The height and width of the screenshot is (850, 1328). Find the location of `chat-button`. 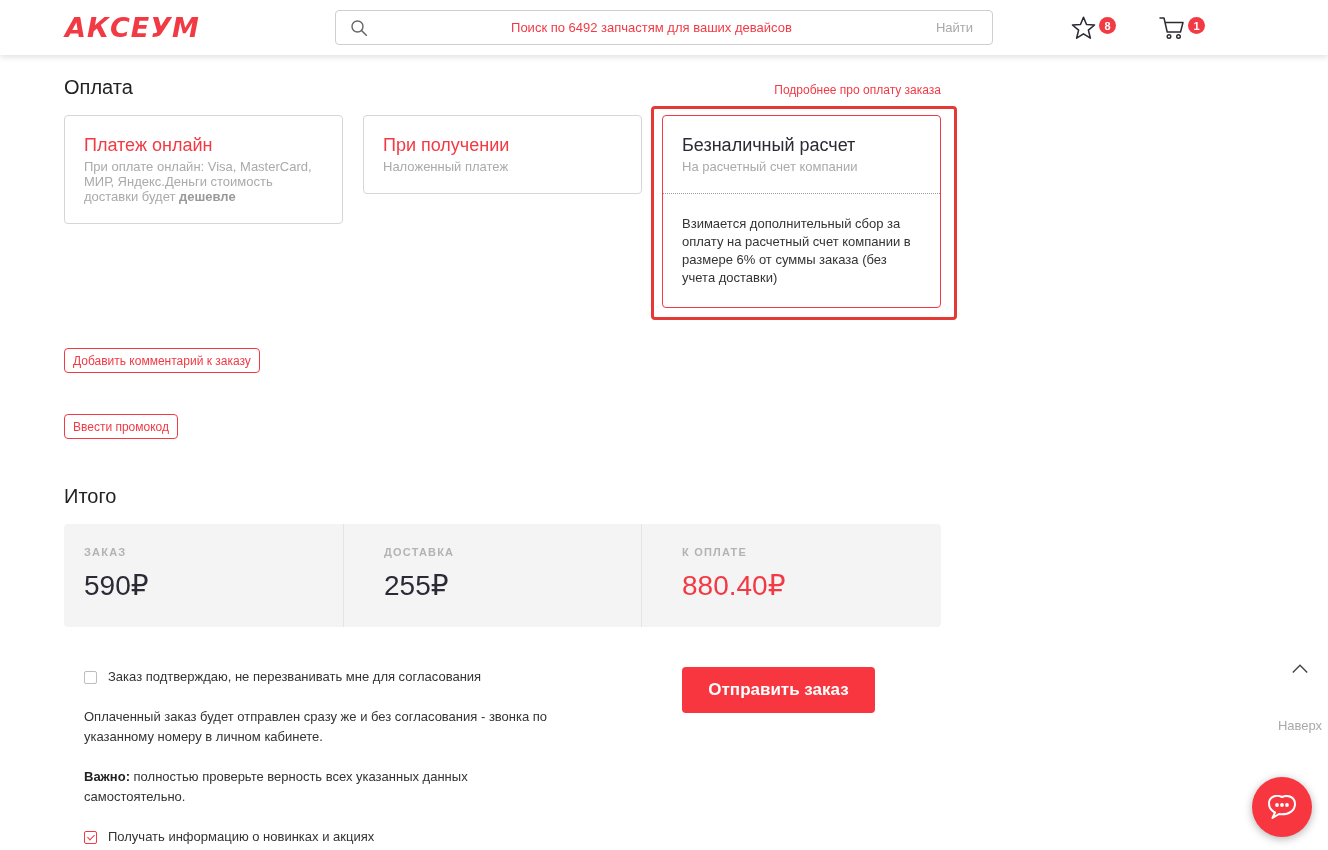

chat-button is located at coordinates (1282, 807).